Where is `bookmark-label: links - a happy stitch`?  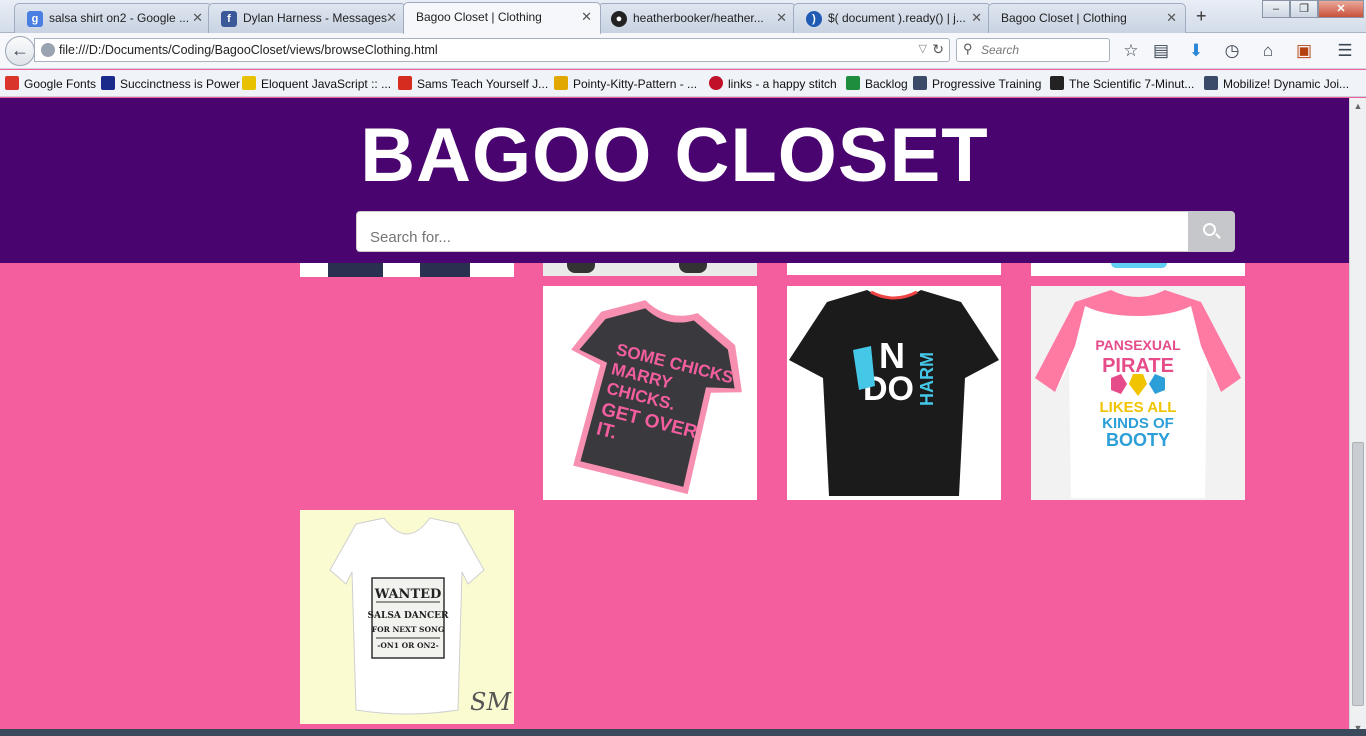
bookmark-label: links - a happy stitch is located at coordinates (782, 84).